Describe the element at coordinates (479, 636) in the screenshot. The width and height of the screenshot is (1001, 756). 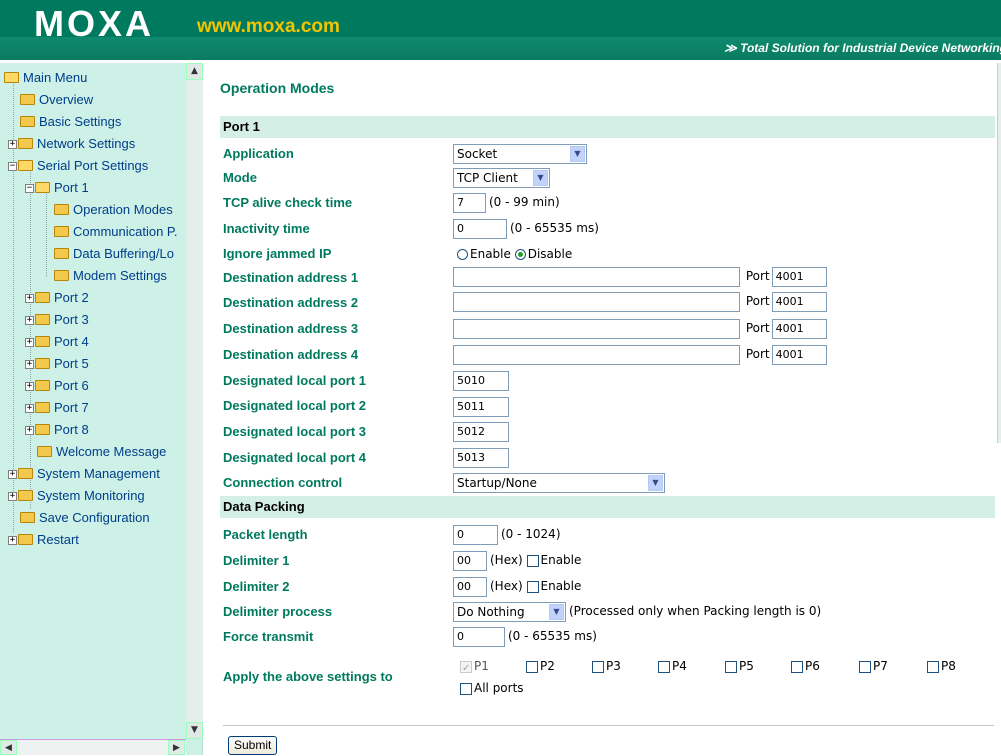
I see `force-transmit-input: 0` at that location.